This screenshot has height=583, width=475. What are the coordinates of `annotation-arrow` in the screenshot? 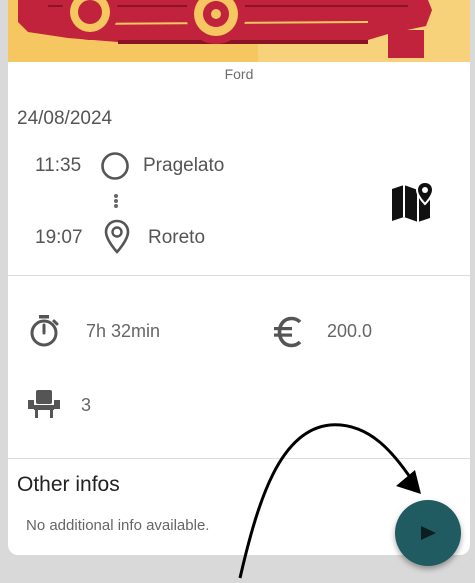 It's located at (329, 501).